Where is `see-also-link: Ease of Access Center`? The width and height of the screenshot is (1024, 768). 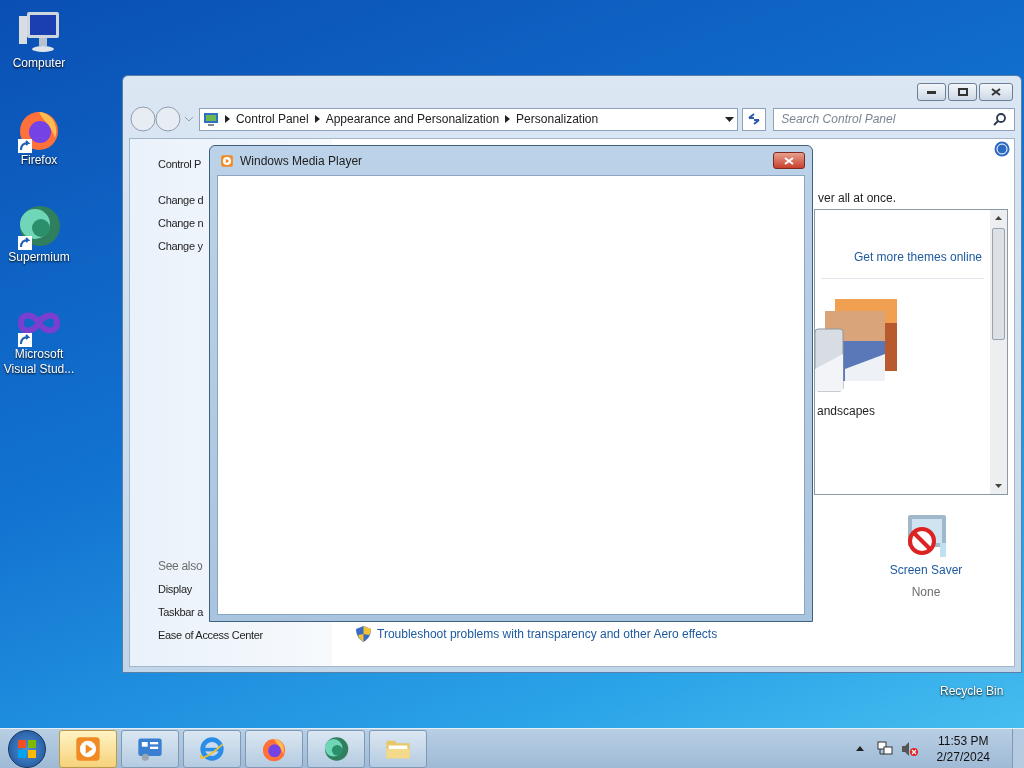
see-also-link: Ease of Access Center is located at coordinates (245, 635).